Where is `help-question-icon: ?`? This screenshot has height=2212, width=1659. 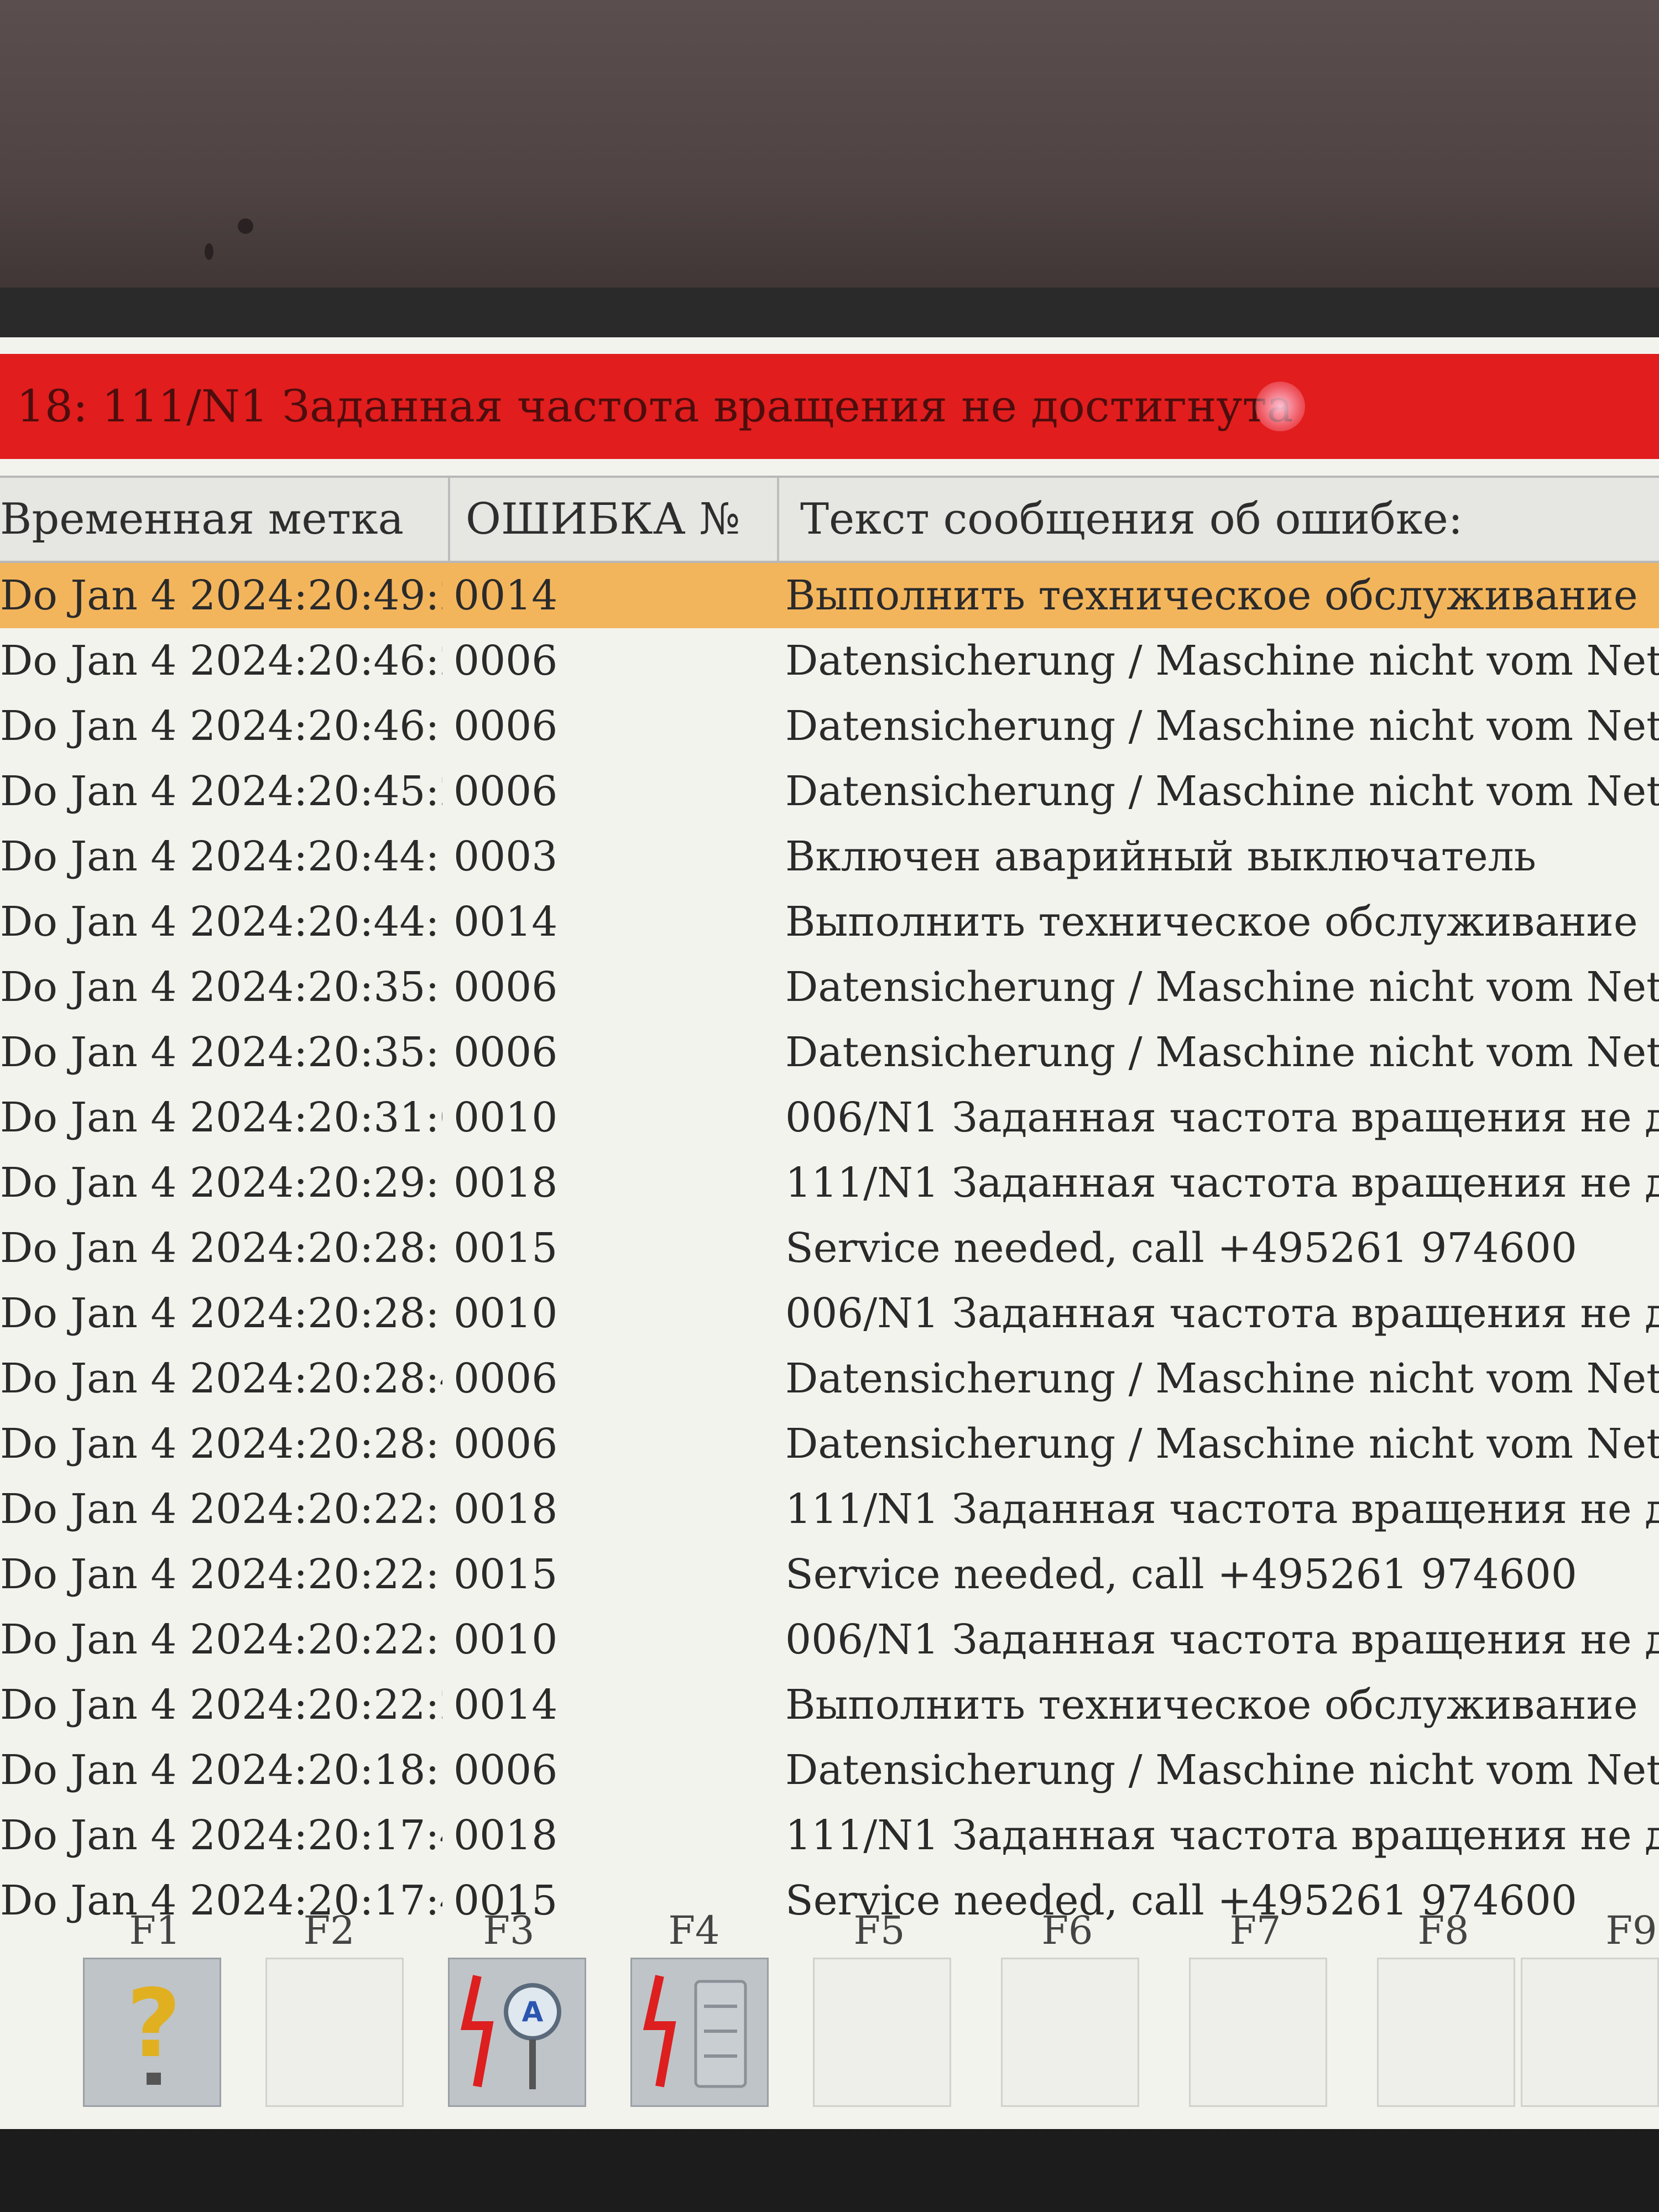
help-question-icon: ? is located at coordinates (154, 2027).